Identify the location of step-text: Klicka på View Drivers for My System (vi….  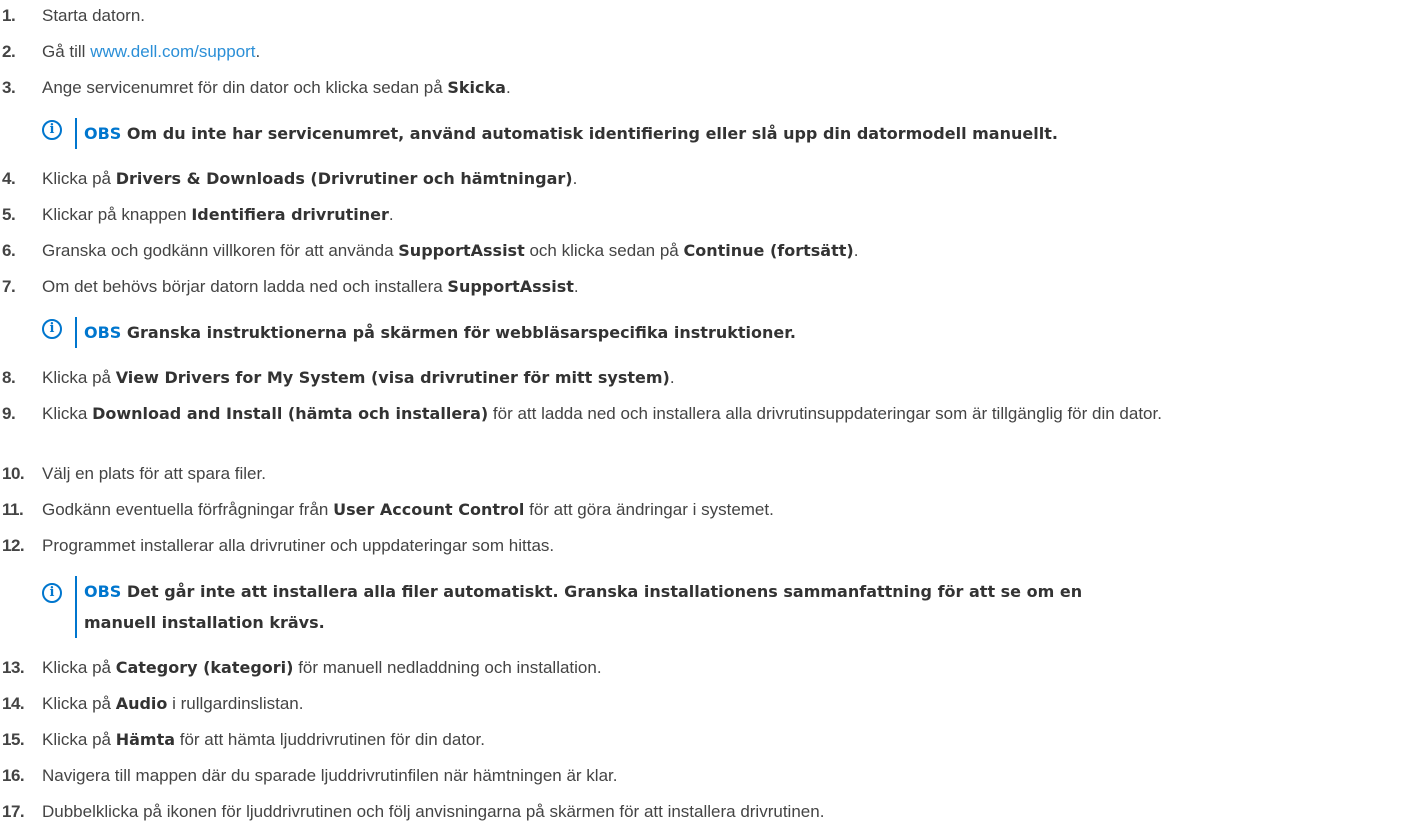
(358, 377).